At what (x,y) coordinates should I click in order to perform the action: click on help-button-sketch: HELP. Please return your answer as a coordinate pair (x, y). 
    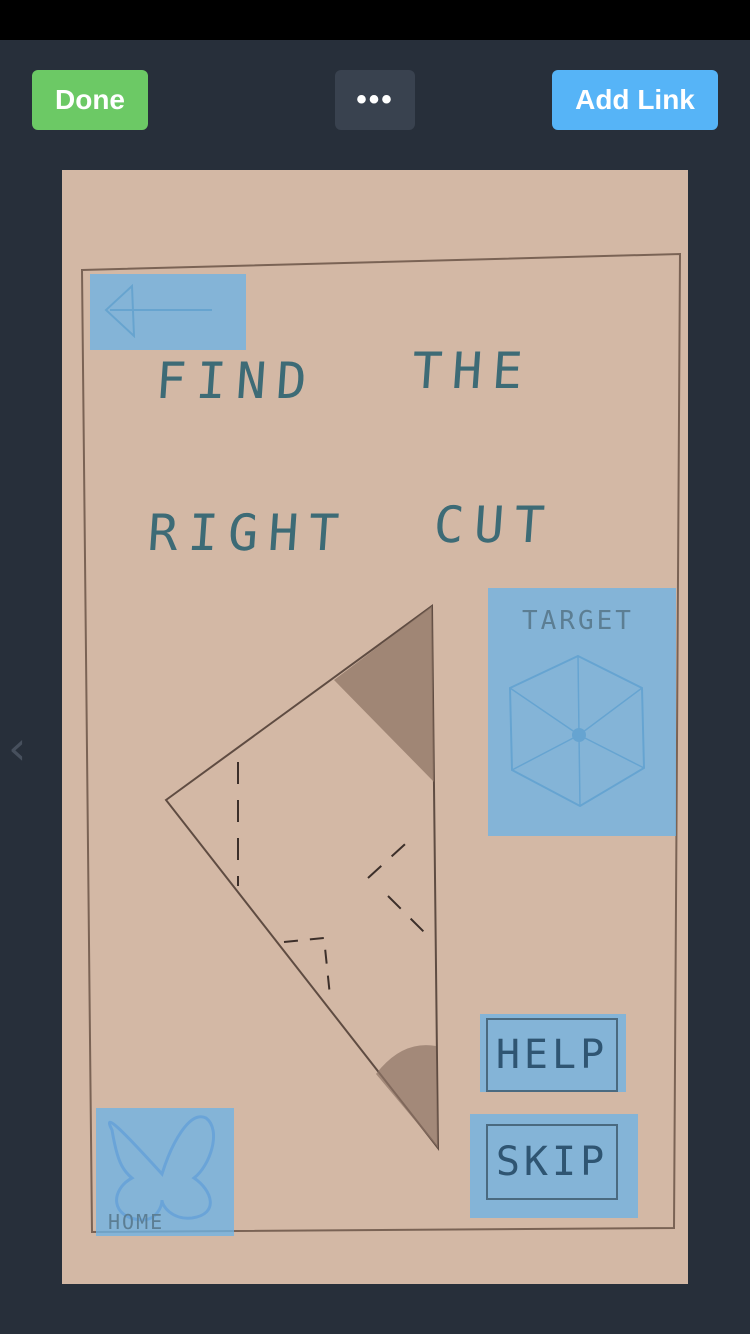
    Looking at the image, I should click on (552, 1055).